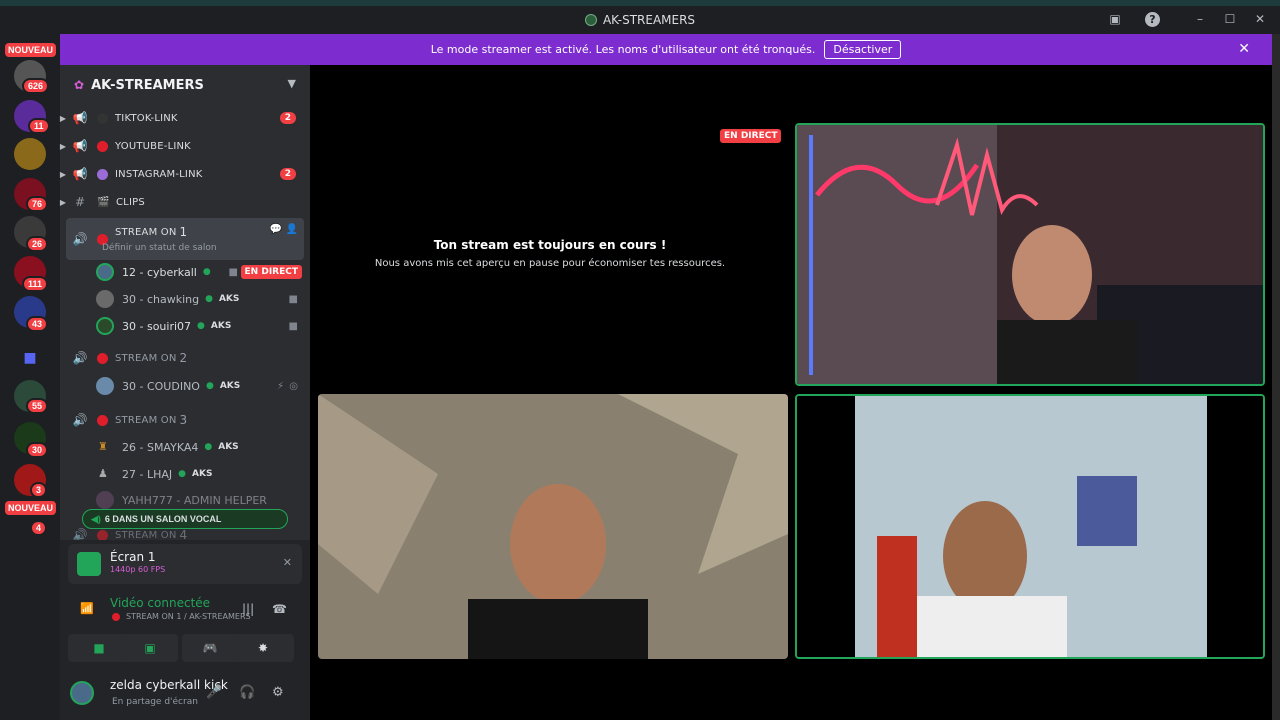 The width and height of the screenshot is (1280, 720). I want to click on voice-user: ♟ 27 - LHAJ ● AKS, so click(201, 474).